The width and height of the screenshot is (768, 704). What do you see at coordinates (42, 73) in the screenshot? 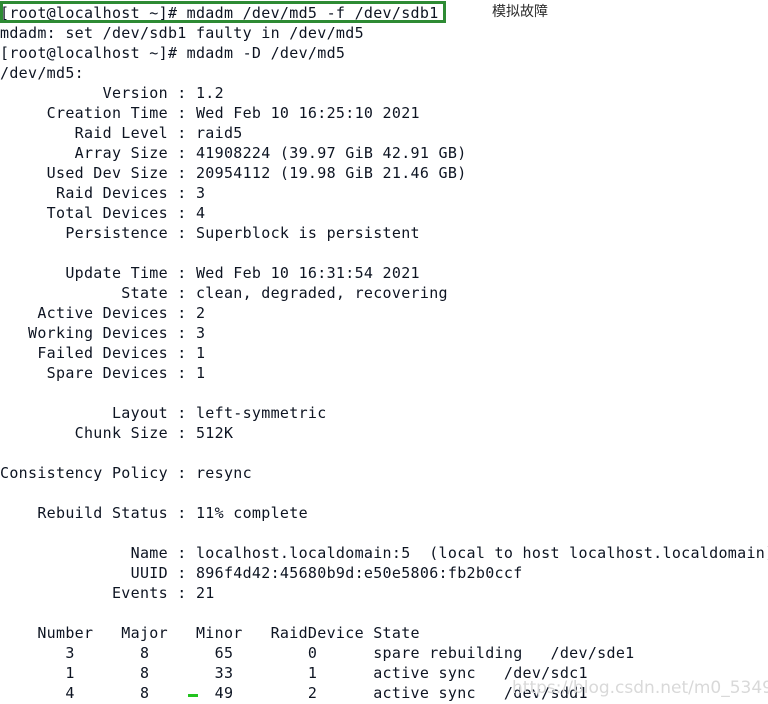
I see `terminal-line-out-device-header: /dev/md5:` at bounding box center [42, 73].